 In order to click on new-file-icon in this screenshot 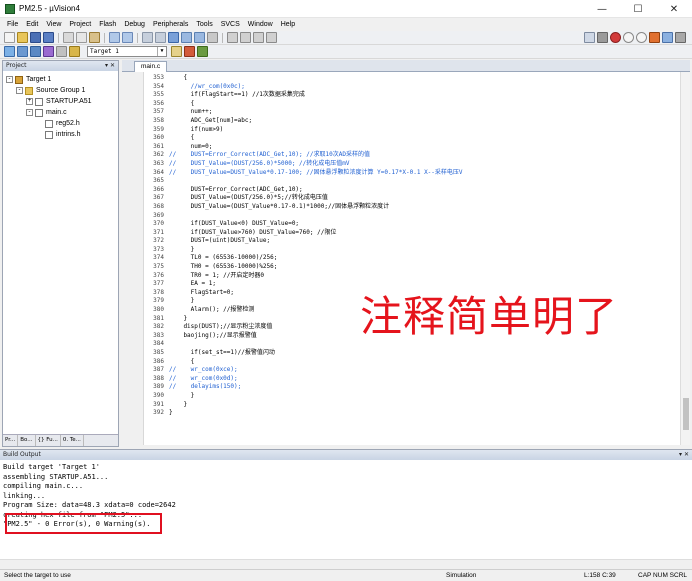, I will do `click(9, 37)`.